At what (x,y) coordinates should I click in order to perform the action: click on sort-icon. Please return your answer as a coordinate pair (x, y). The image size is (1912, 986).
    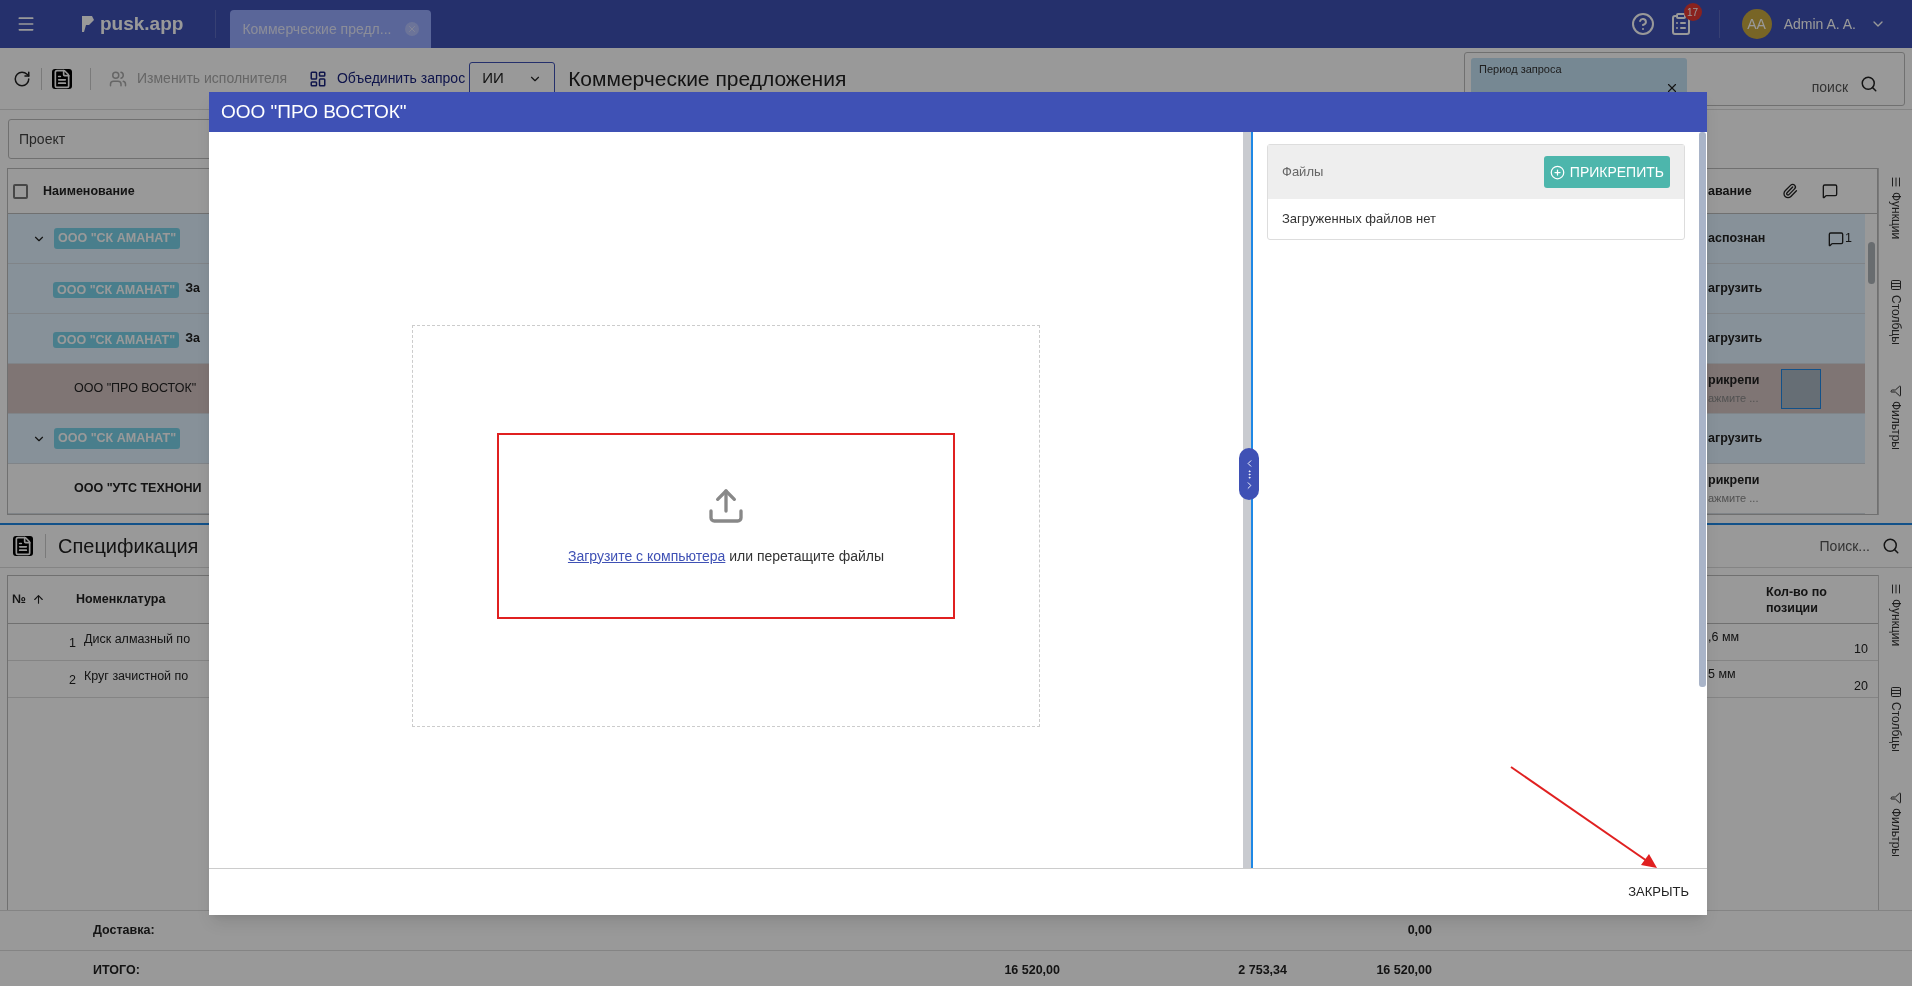
    Looking at the image, I should click on (38, 599).